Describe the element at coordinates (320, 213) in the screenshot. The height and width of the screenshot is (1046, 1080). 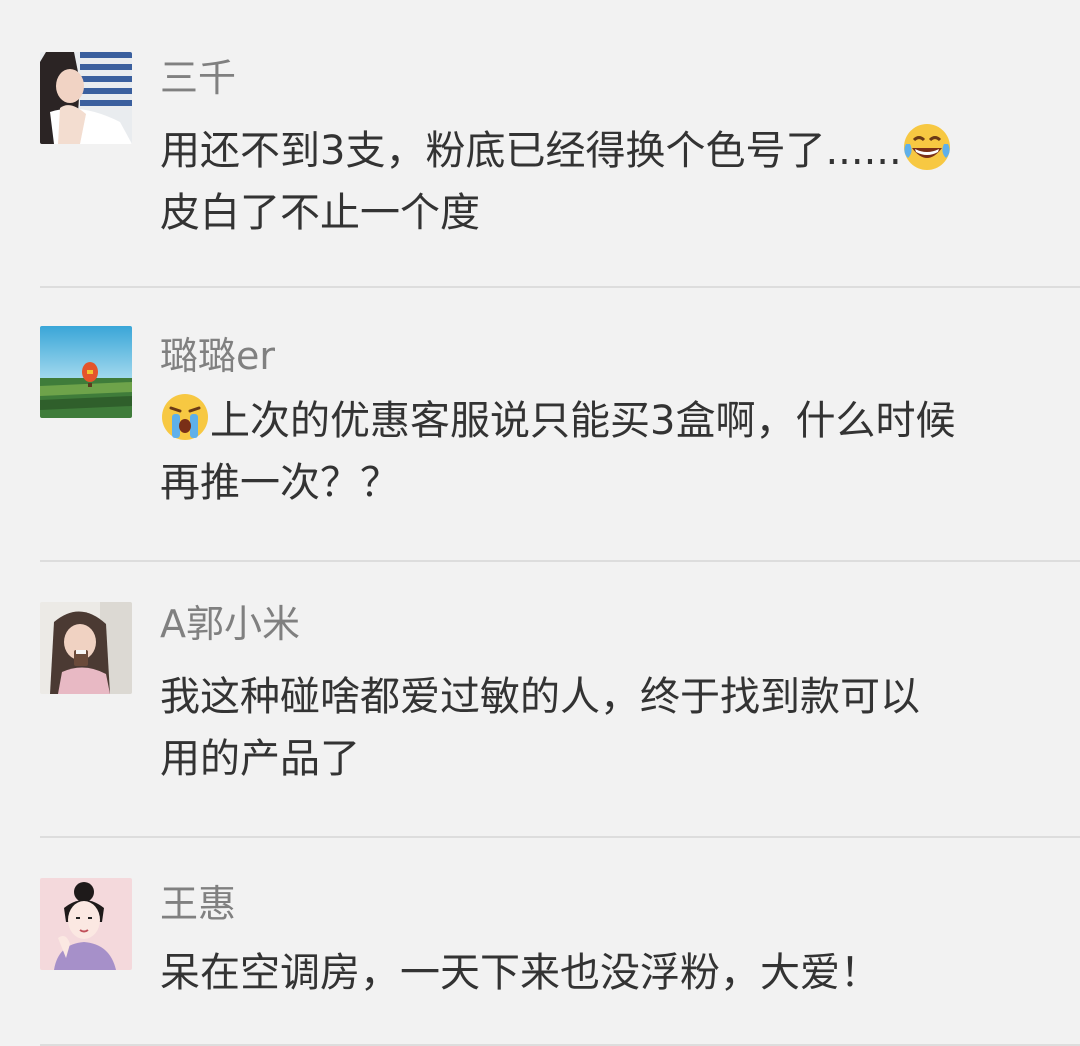
I see `comment-text-line: 皮白了不止一个度` at that location.